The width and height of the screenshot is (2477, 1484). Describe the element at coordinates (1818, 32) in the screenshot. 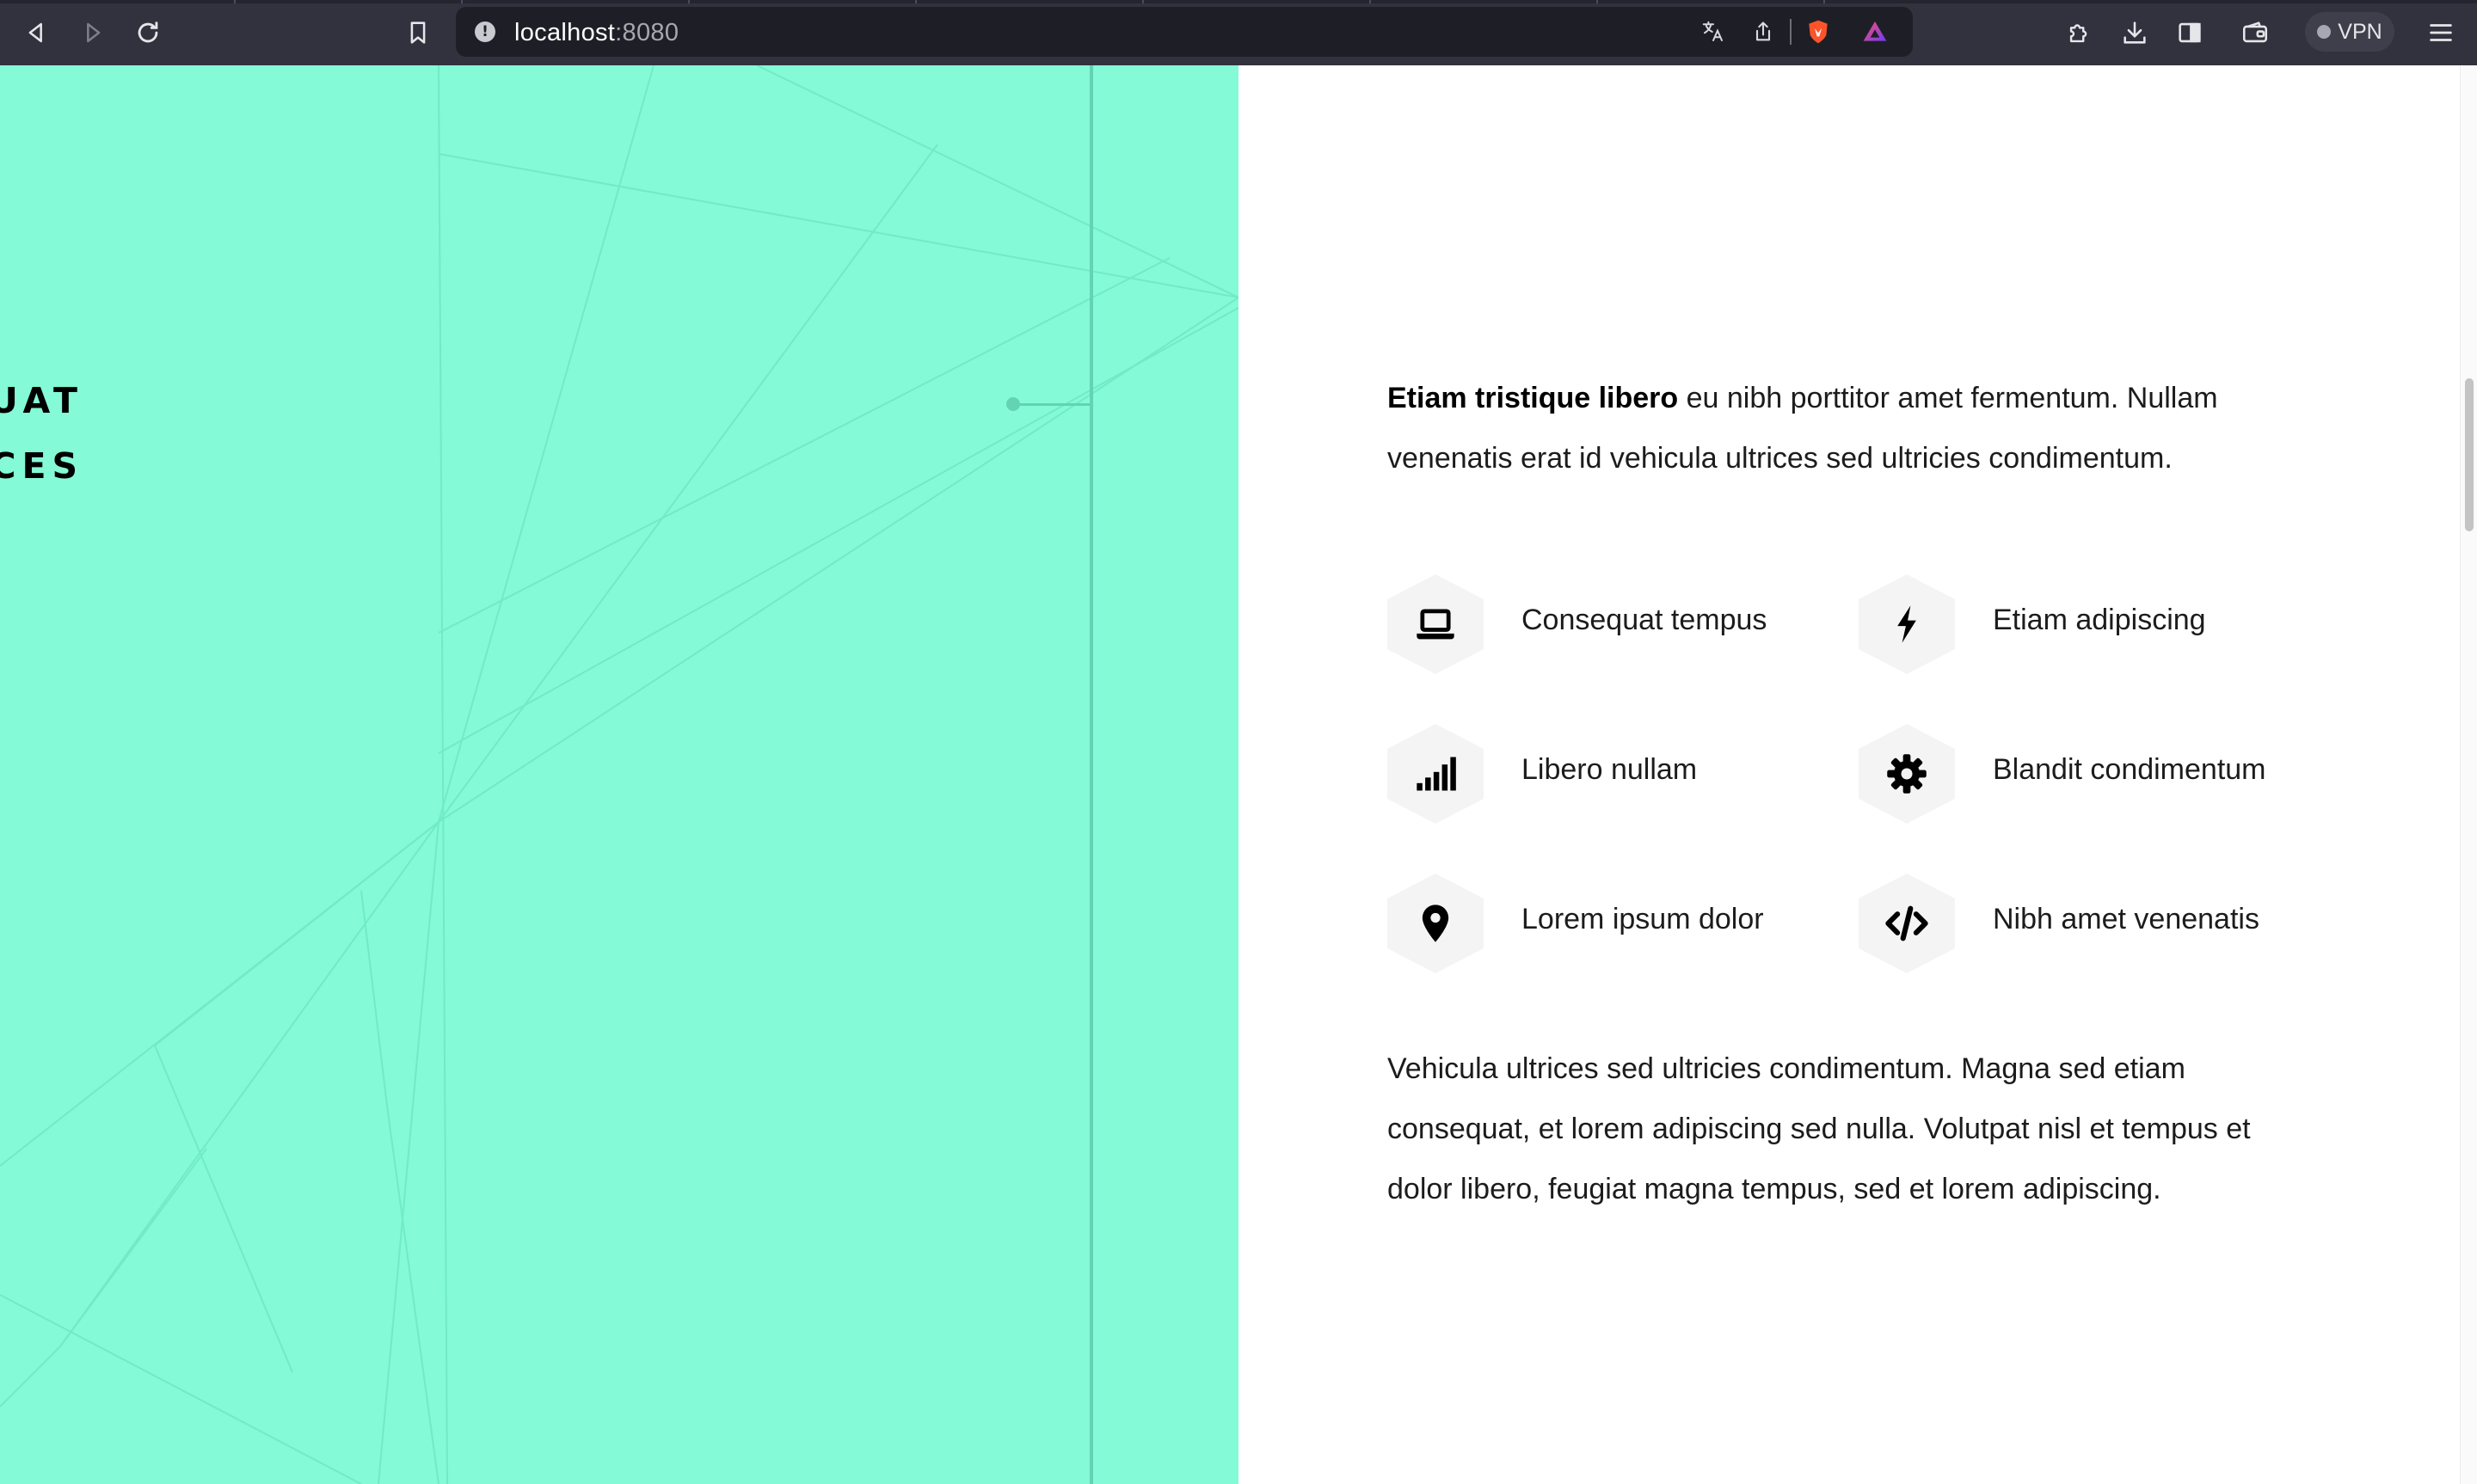

I see `brave-shields-icon` at that location.